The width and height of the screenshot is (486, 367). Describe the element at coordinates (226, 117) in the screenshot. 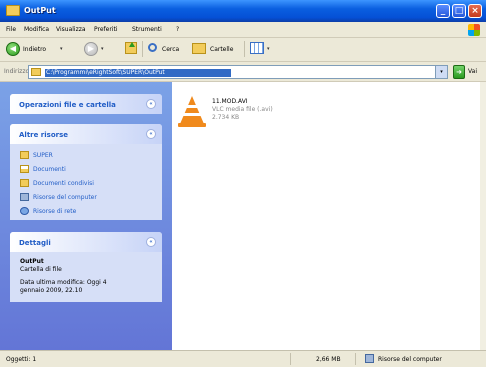

I see `file-size: 2.734 KB` at that location.